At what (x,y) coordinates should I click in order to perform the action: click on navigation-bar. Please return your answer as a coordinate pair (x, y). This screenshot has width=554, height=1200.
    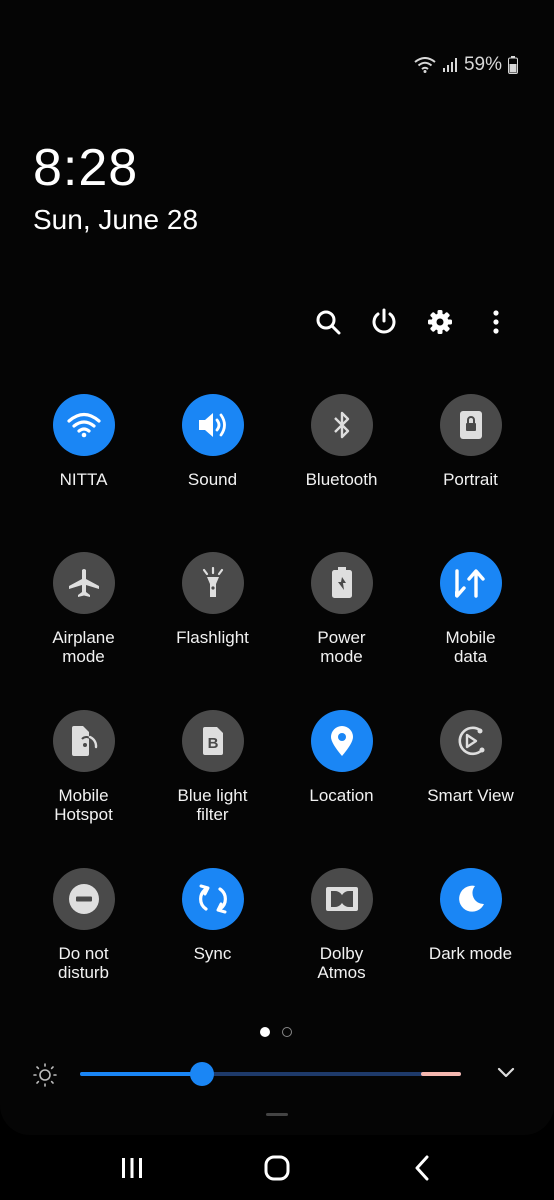
    Looking at the image, I should click on (277, 1167).